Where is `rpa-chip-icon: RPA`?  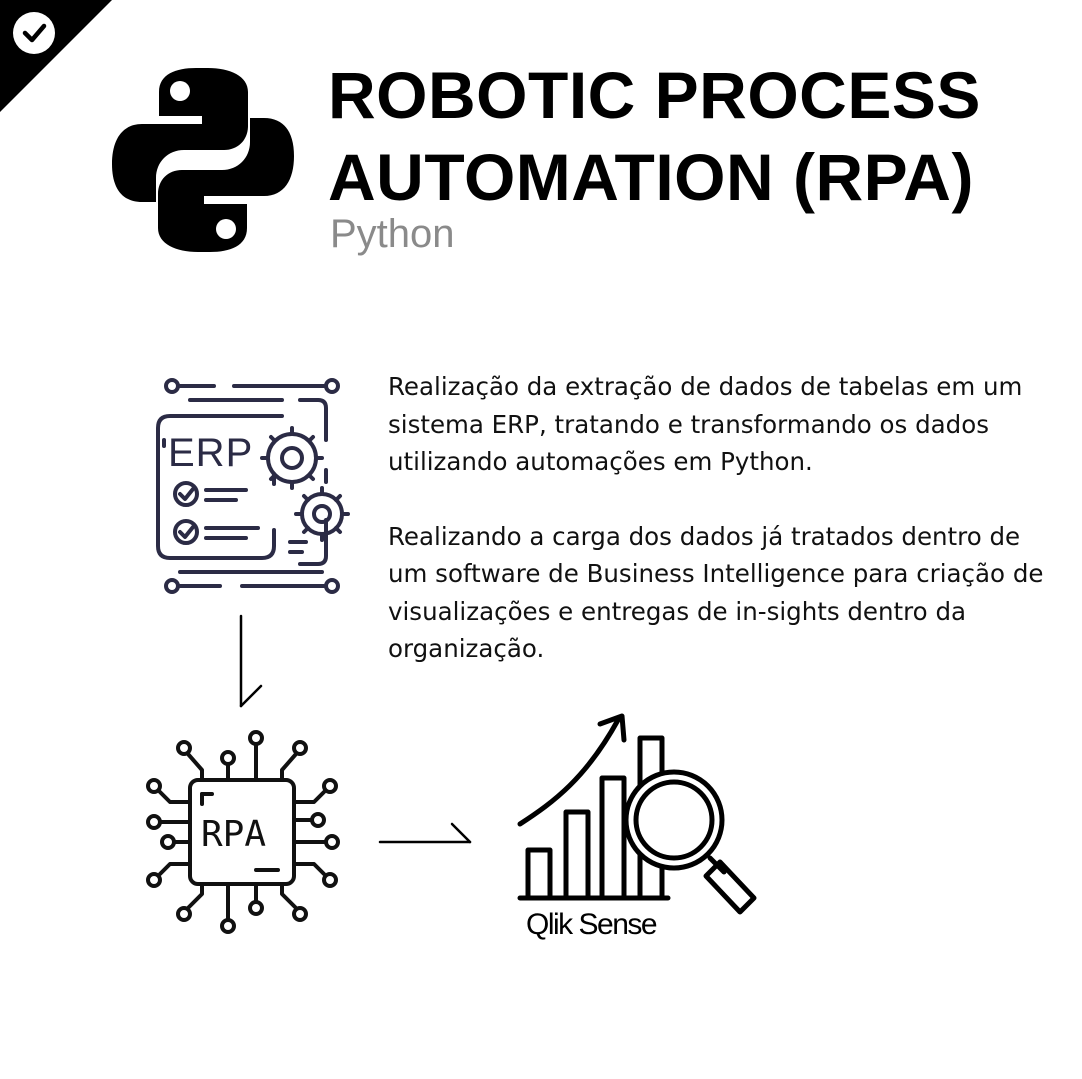 rpa-chip-icon: RPA is located at coordinates (243, 832).